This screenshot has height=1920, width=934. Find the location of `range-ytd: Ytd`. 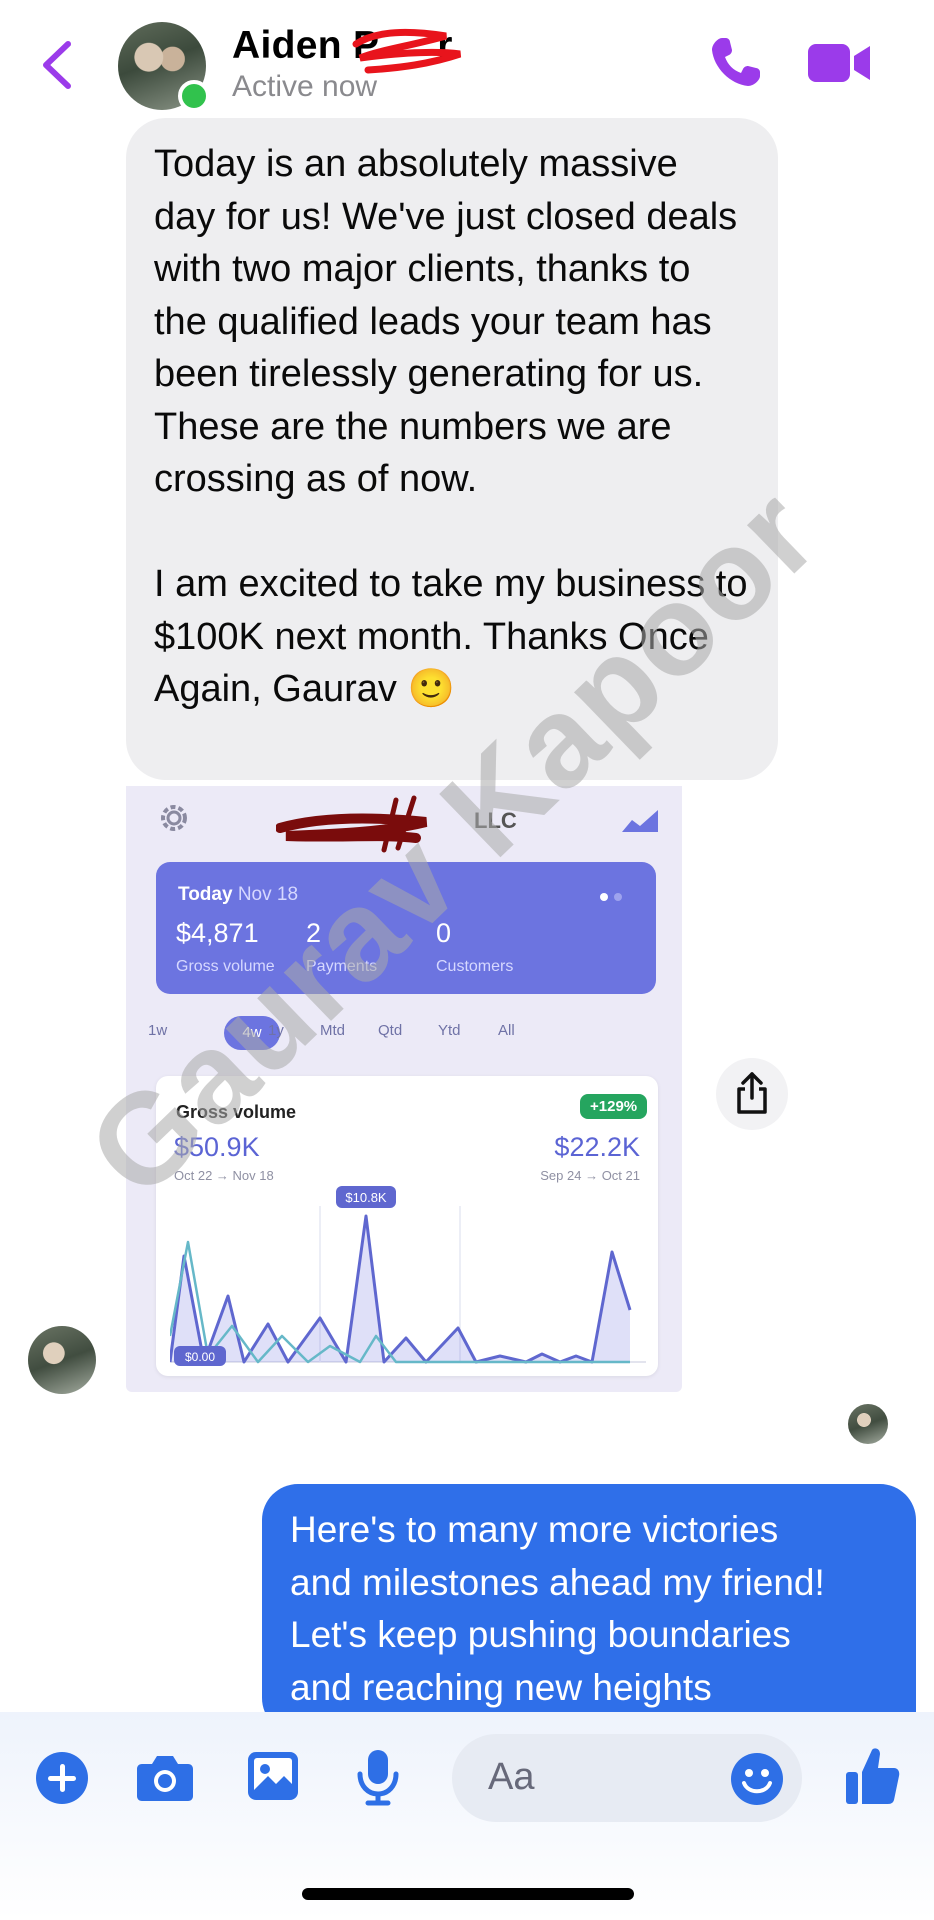

range-ytd: Ytd is located at coordinates (449, 1030).